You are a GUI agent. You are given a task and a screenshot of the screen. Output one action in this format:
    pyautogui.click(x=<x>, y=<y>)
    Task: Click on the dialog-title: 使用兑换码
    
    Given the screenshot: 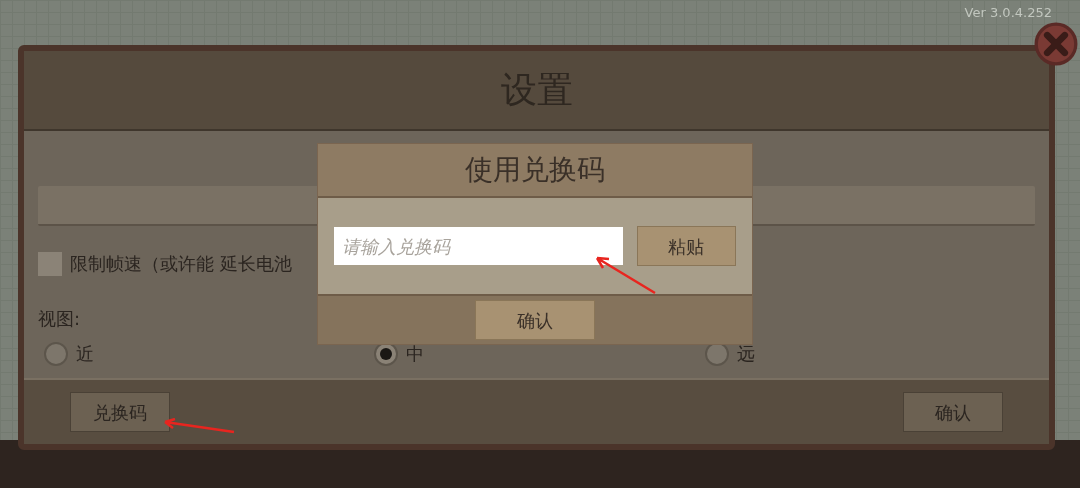 What is the action you would take?
    pyautogui.click(x=535, y=170)
    